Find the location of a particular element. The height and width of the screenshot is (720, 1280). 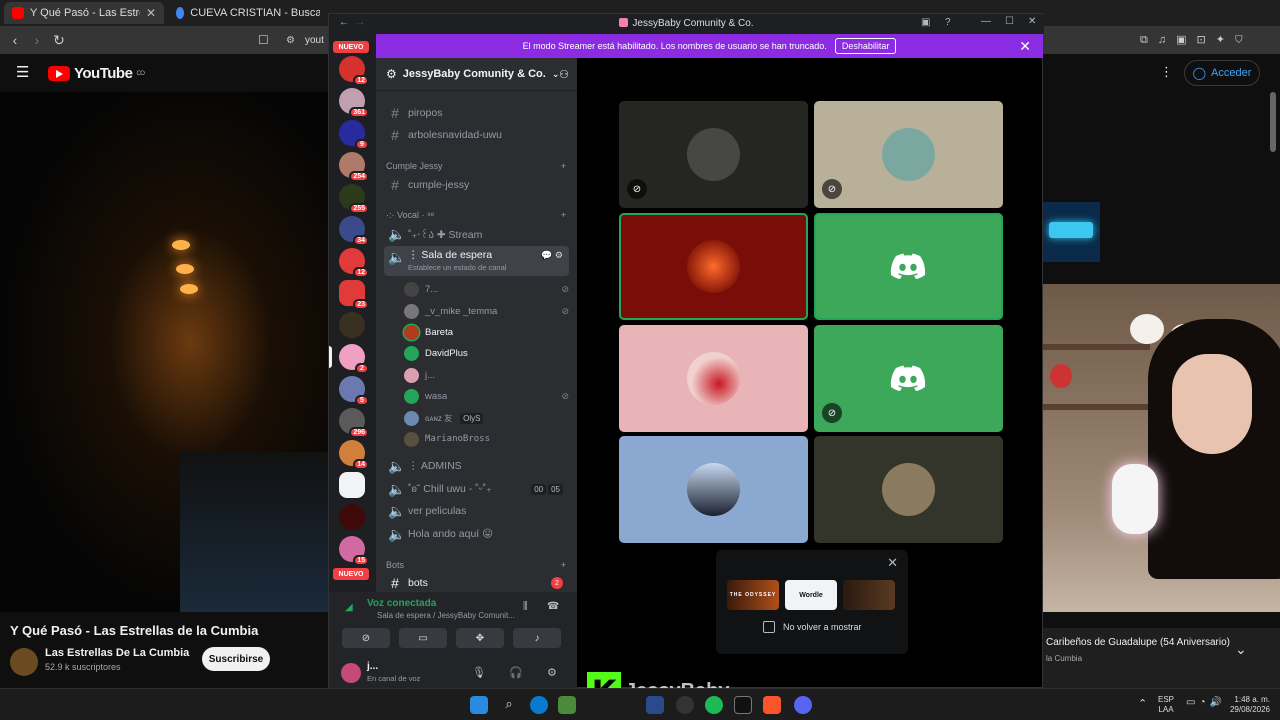

page-scrollbar is located at coordinates (1273, 122).